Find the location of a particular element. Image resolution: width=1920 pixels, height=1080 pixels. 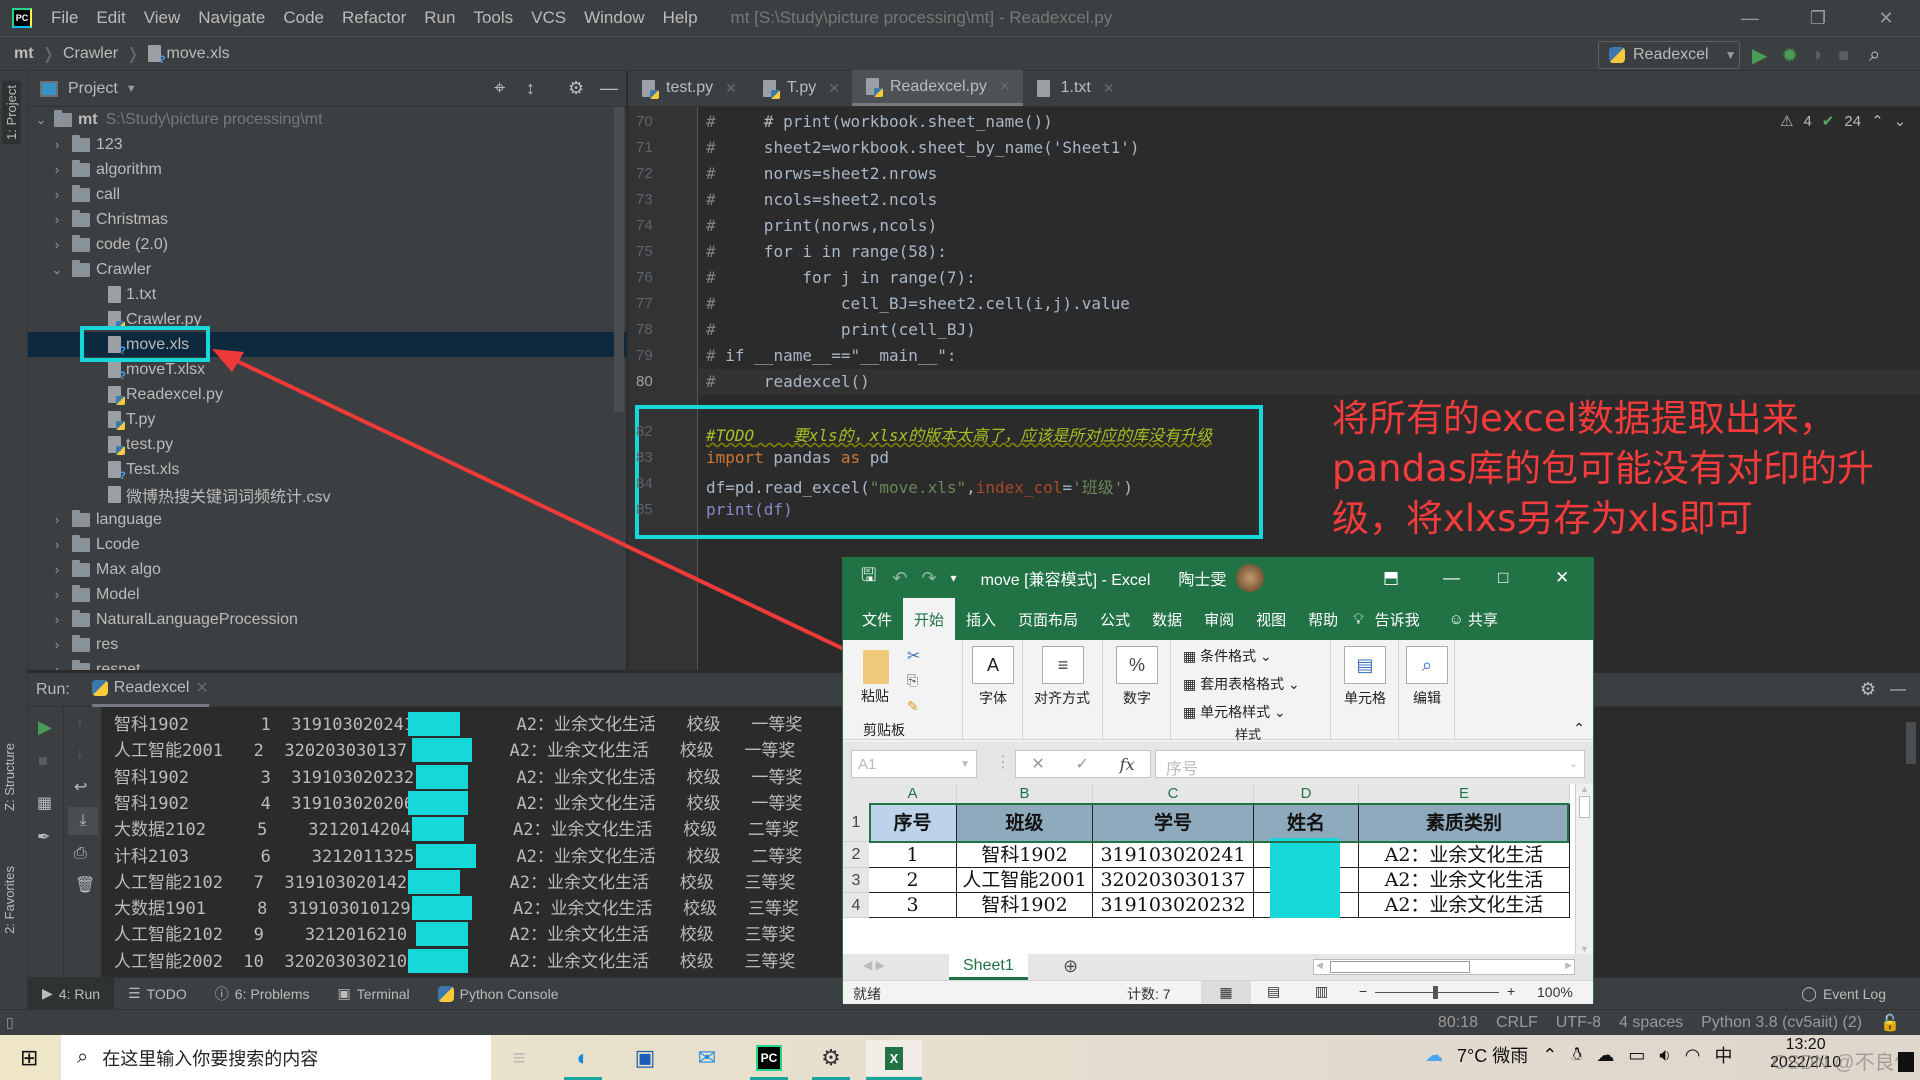

grid-cell: 人工智能2001 is located at coordinates (1025, 880).